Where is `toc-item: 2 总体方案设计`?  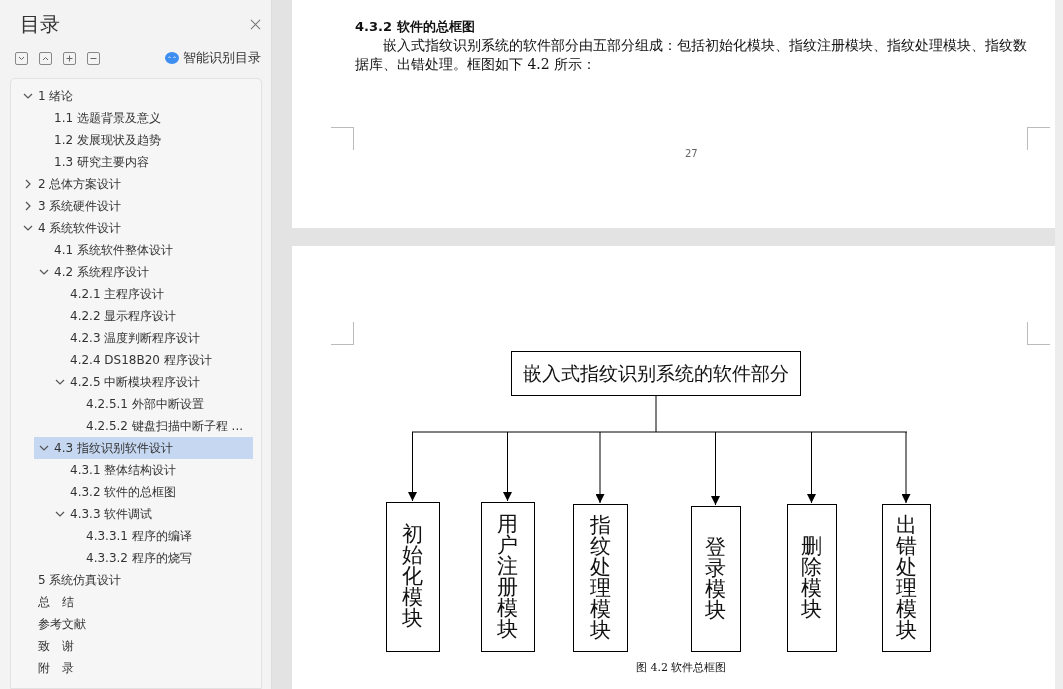
toc-item: 2 总体方案设计 is located at coordinates (135, 184).